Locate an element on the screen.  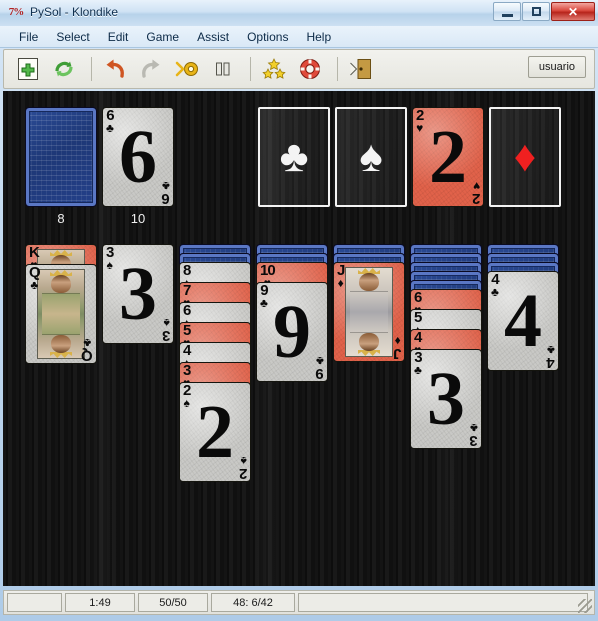
restart-game-button is located at coordinates (64, 69).